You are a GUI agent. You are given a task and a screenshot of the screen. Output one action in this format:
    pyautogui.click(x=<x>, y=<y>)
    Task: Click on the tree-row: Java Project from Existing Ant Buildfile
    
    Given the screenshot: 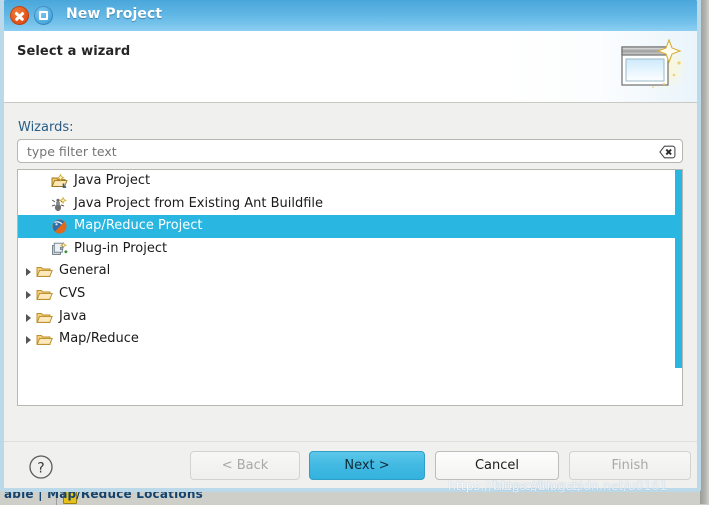 What is the action you would take?
    pyautogui.click(x=350, y=204)
    